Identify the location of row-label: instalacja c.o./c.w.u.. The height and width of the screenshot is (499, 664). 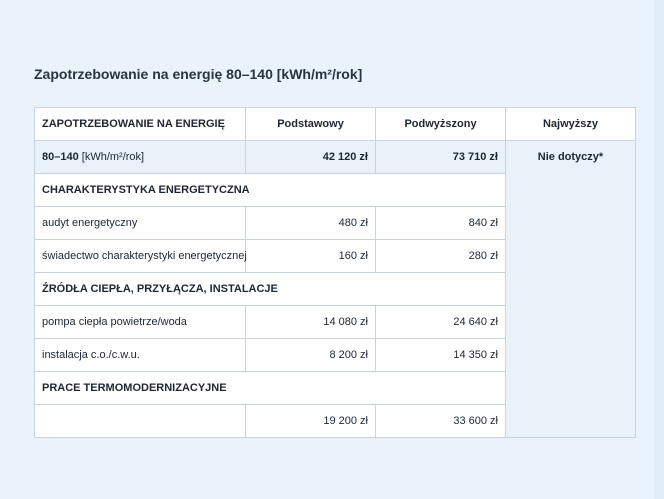
(140, 355).